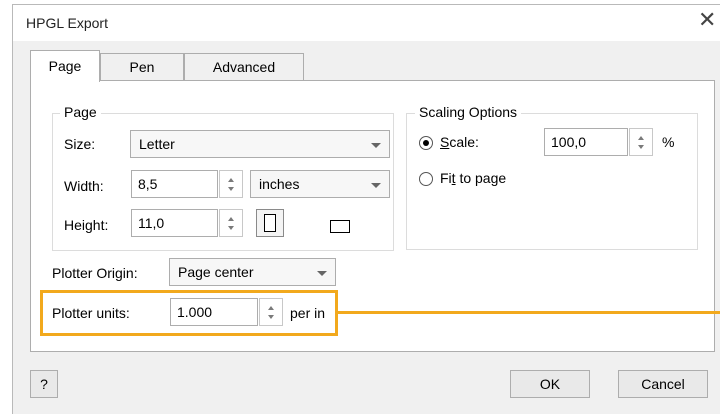  I want to click on landscape-icon, so click(340, 226).